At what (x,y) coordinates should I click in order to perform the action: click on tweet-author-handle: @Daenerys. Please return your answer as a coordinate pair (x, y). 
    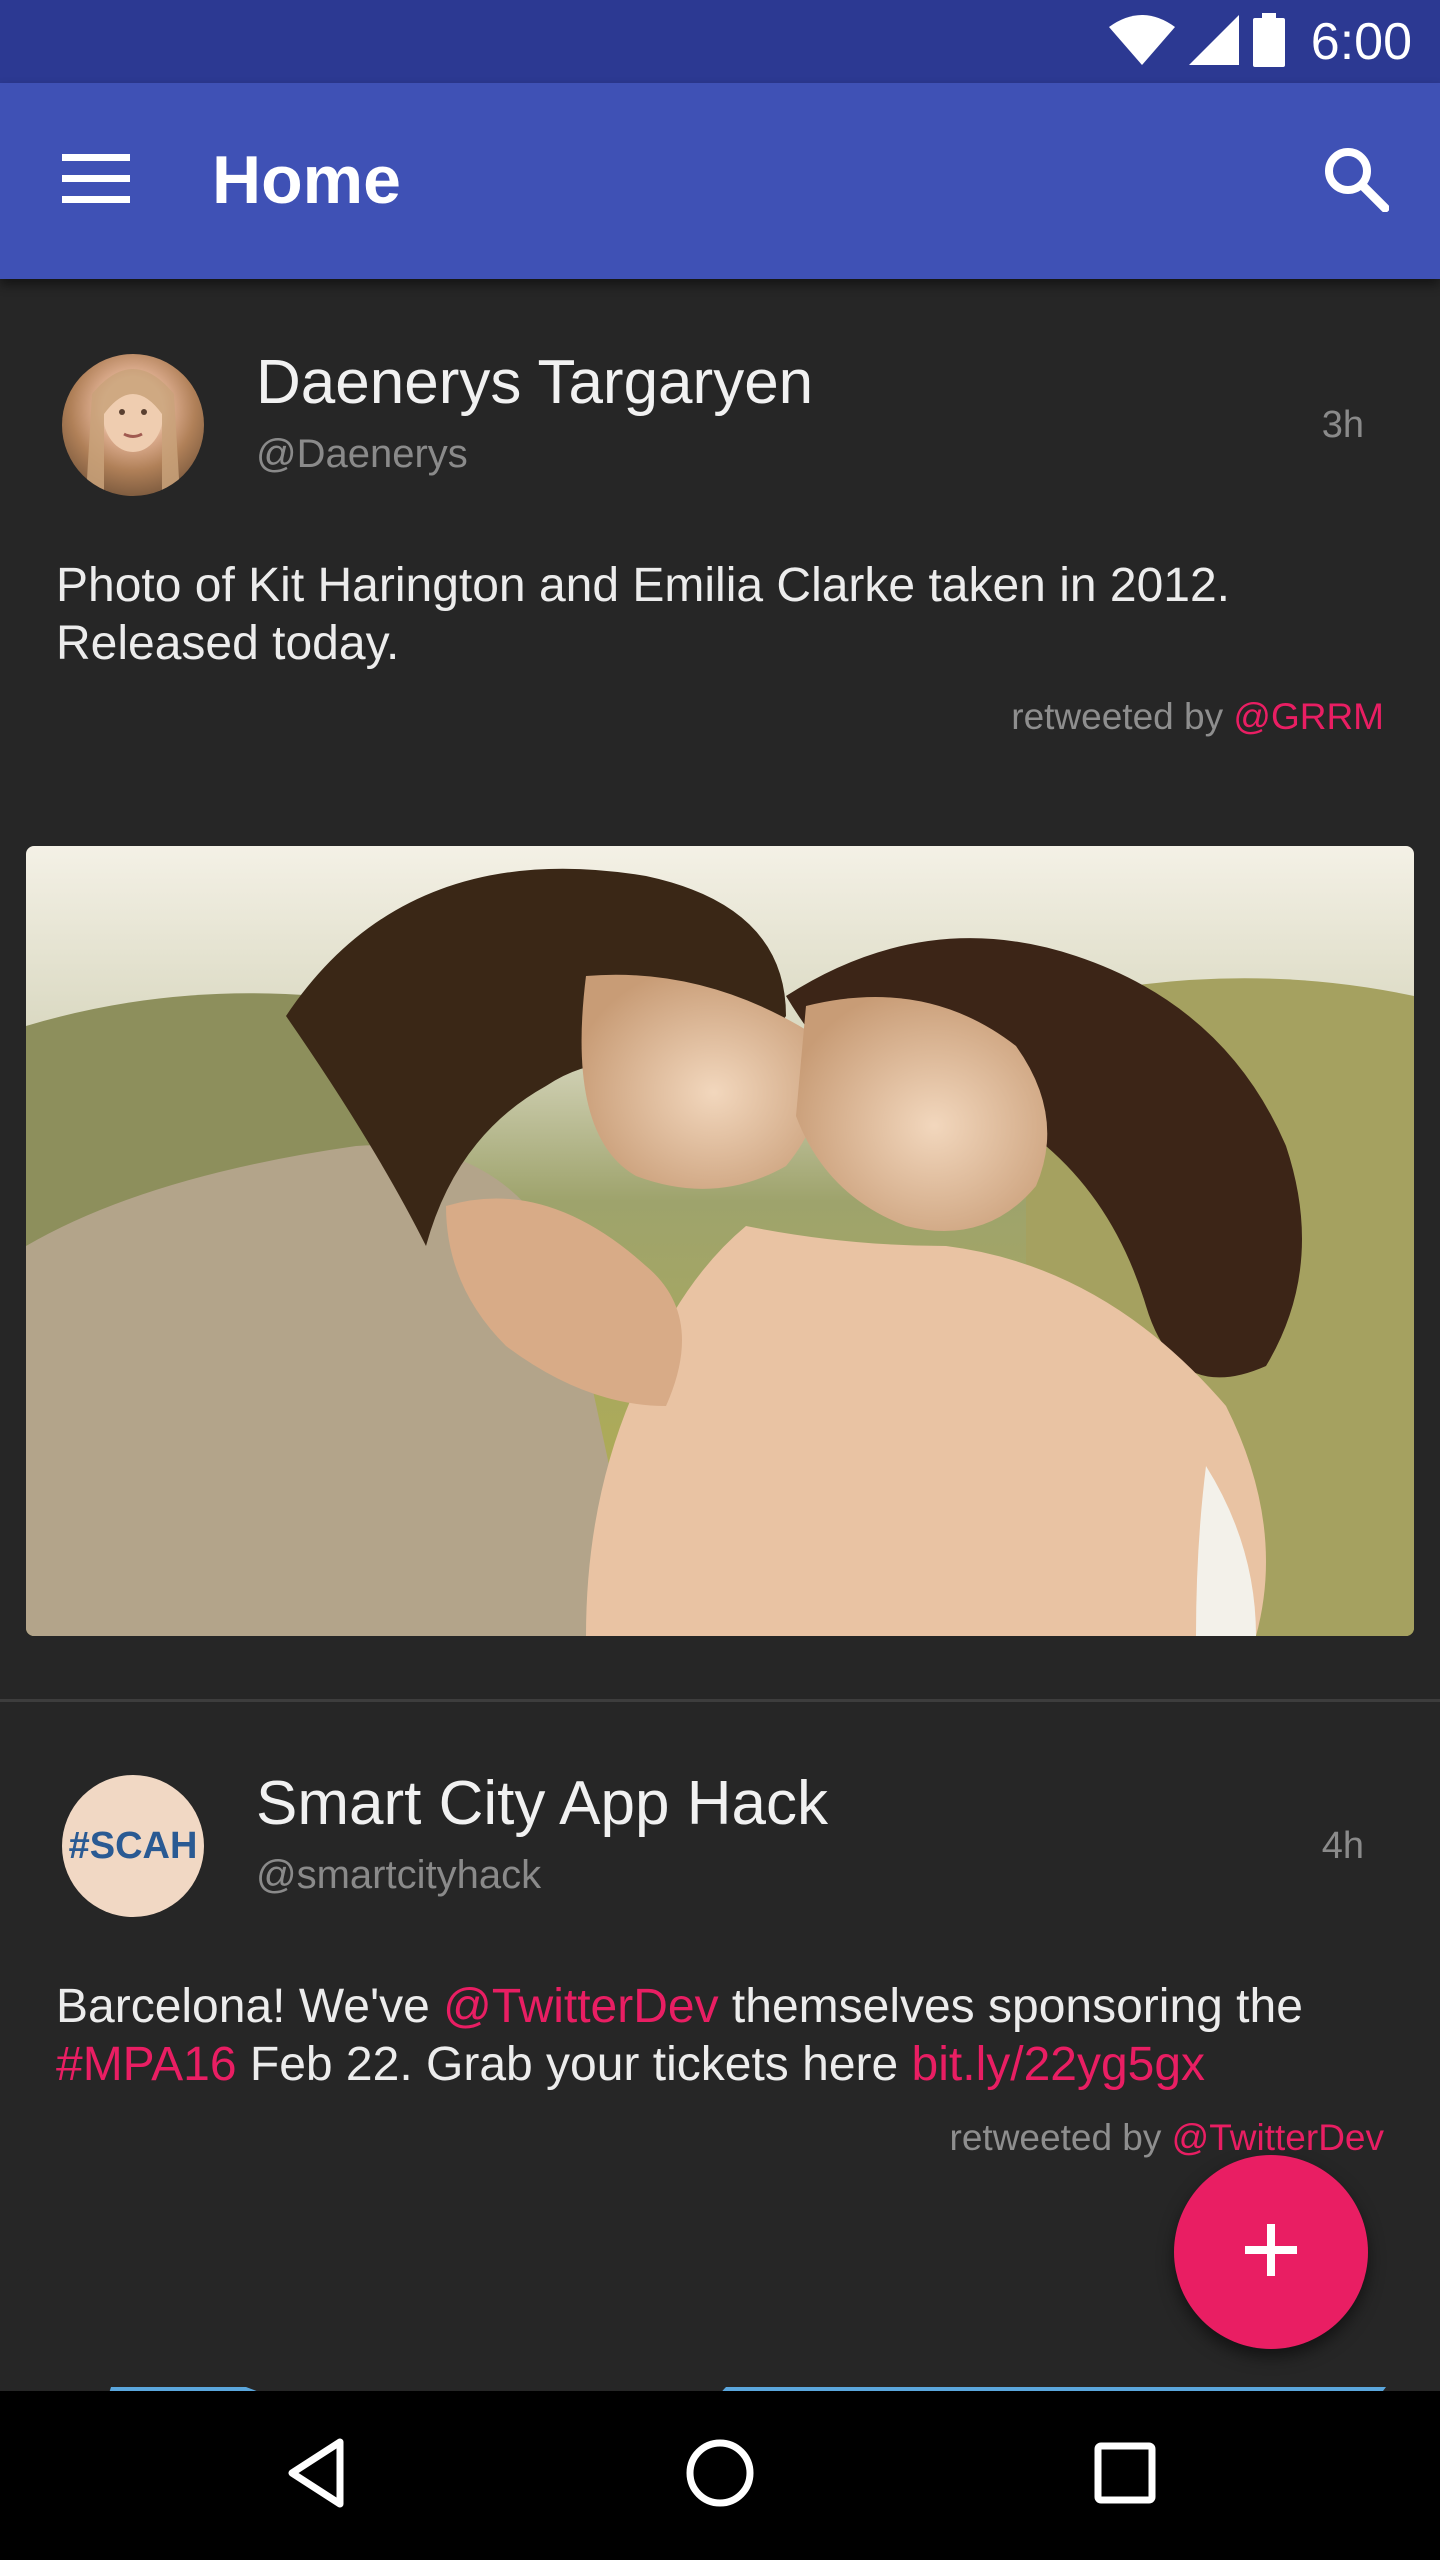
    Looking at the image, I should click on (362, 454).